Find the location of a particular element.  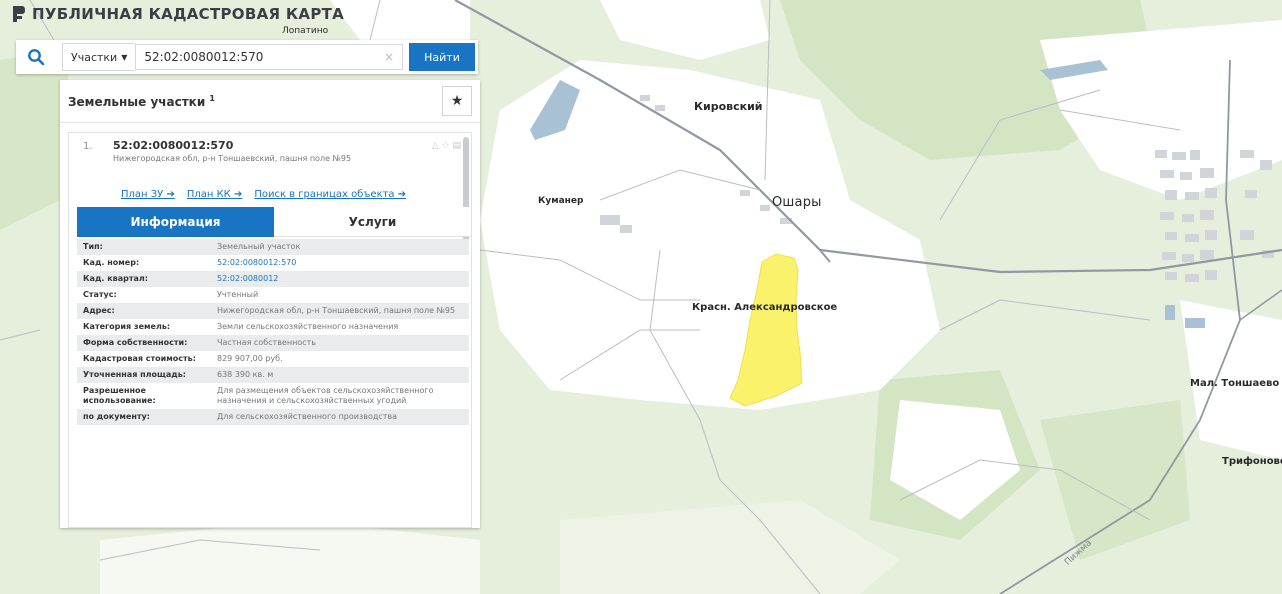

search-input is located at coordinates (269, 57).